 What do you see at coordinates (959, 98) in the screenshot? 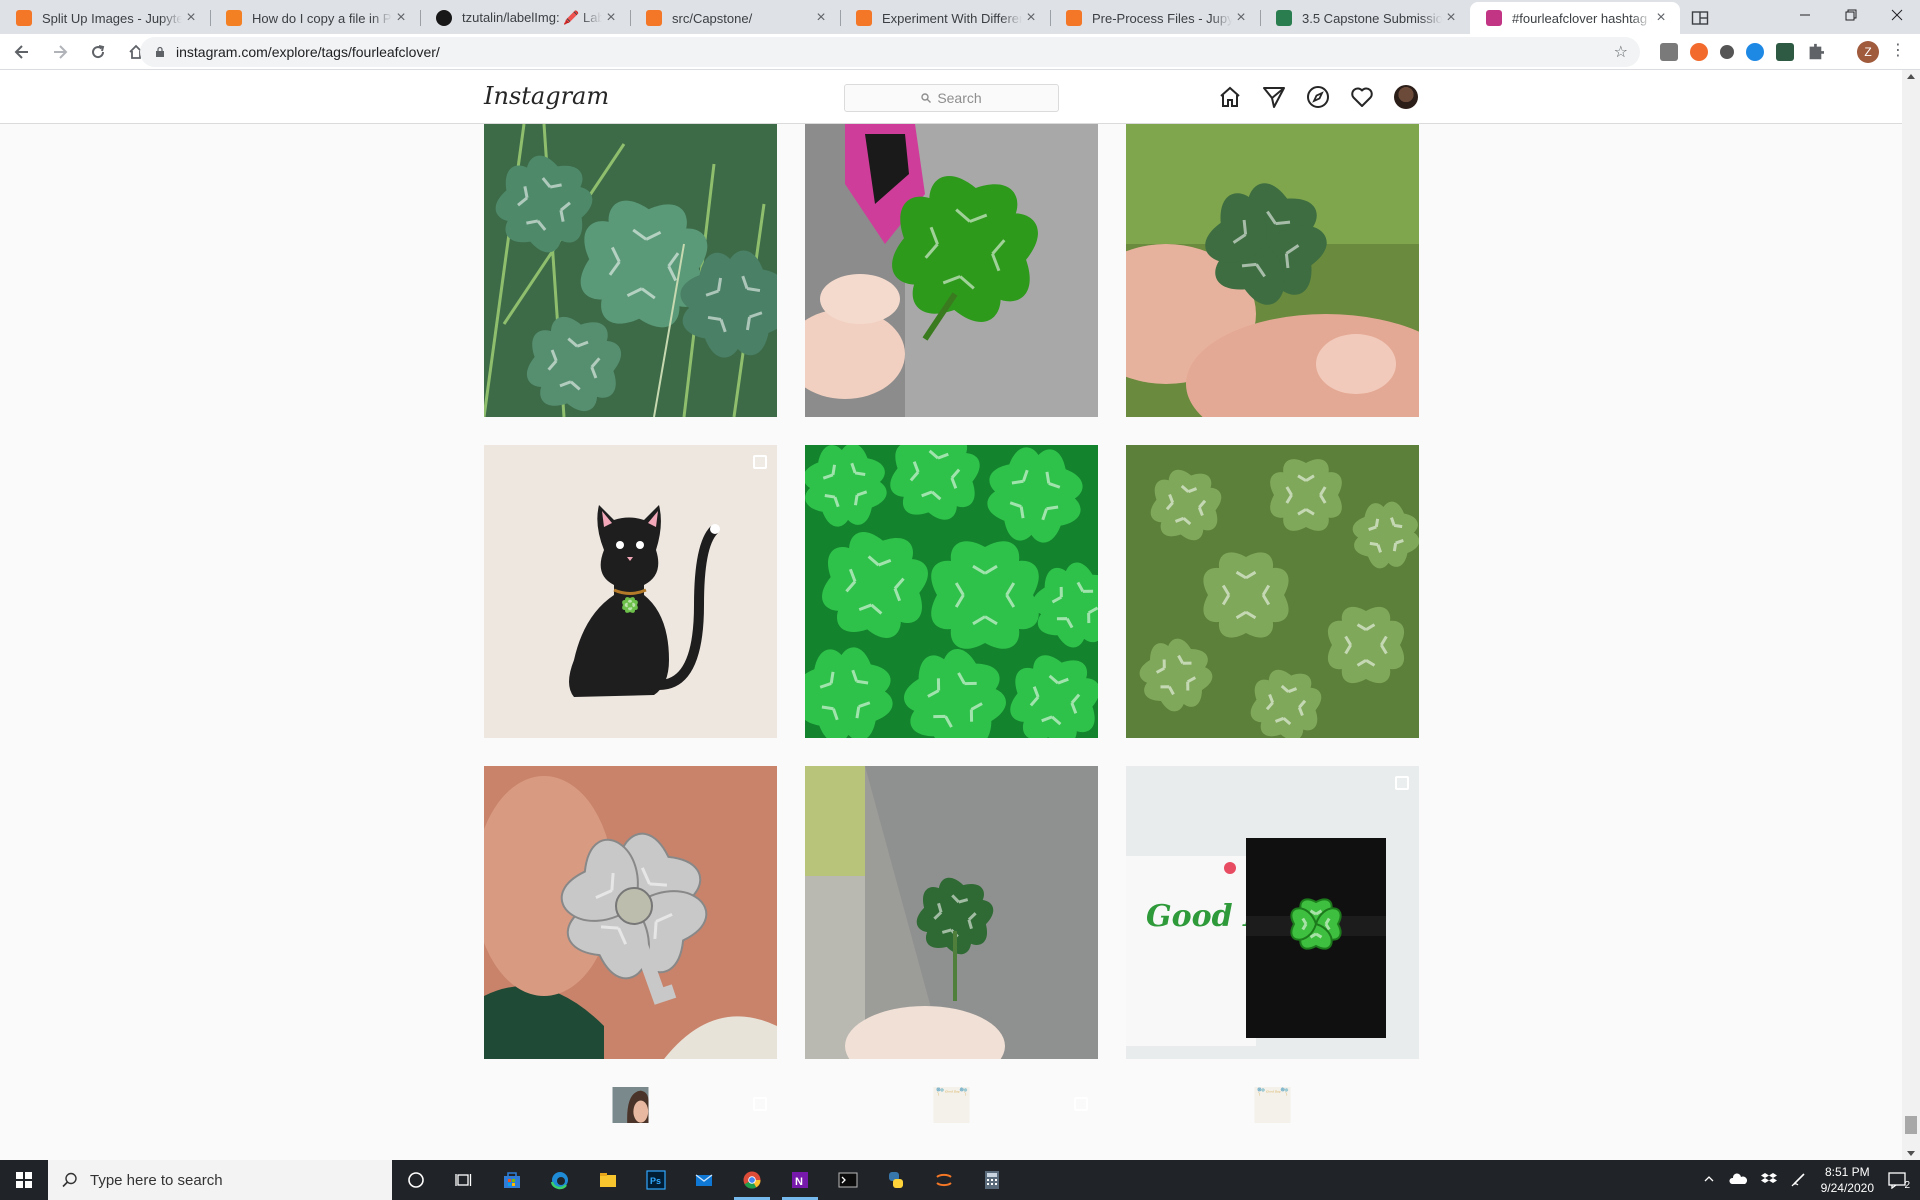
I see `search-placeholder: Search` at bounding box center [959, 98].